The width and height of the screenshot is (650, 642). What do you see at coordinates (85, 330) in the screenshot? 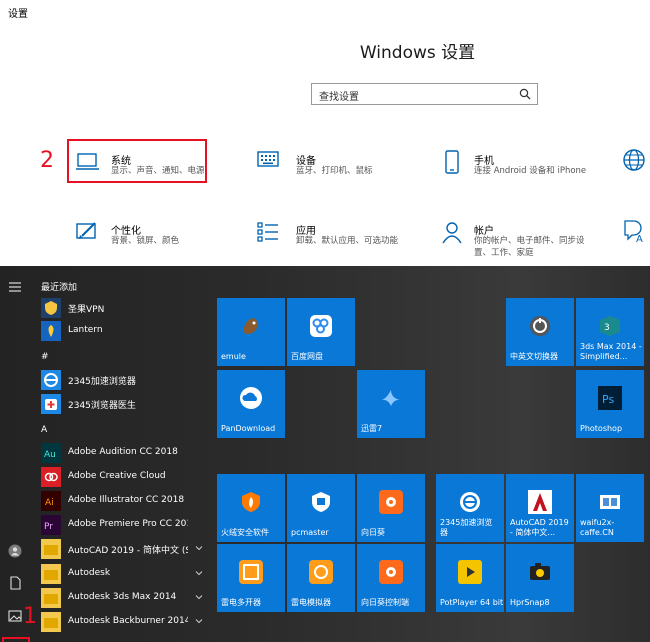
I see `app-name: Lantern` at bounding box center [85, 330].